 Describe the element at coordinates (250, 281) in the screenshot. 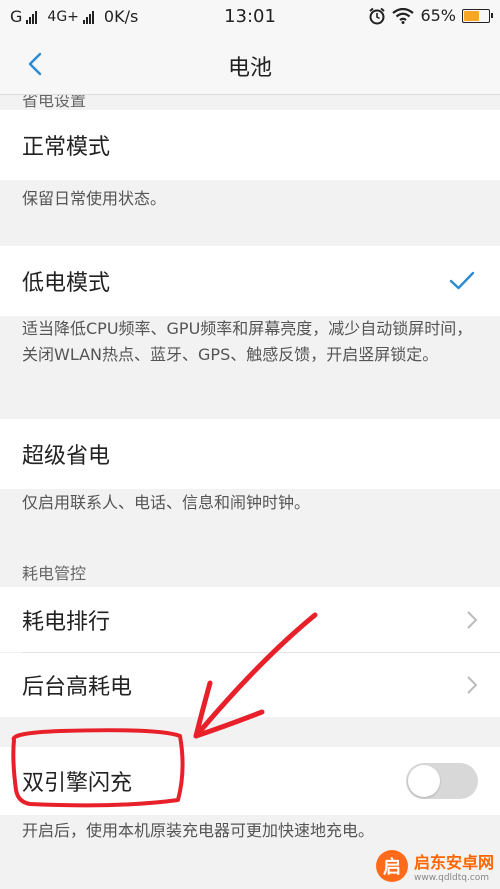

I see `mode-row-low-power: 低电模式` at that location.